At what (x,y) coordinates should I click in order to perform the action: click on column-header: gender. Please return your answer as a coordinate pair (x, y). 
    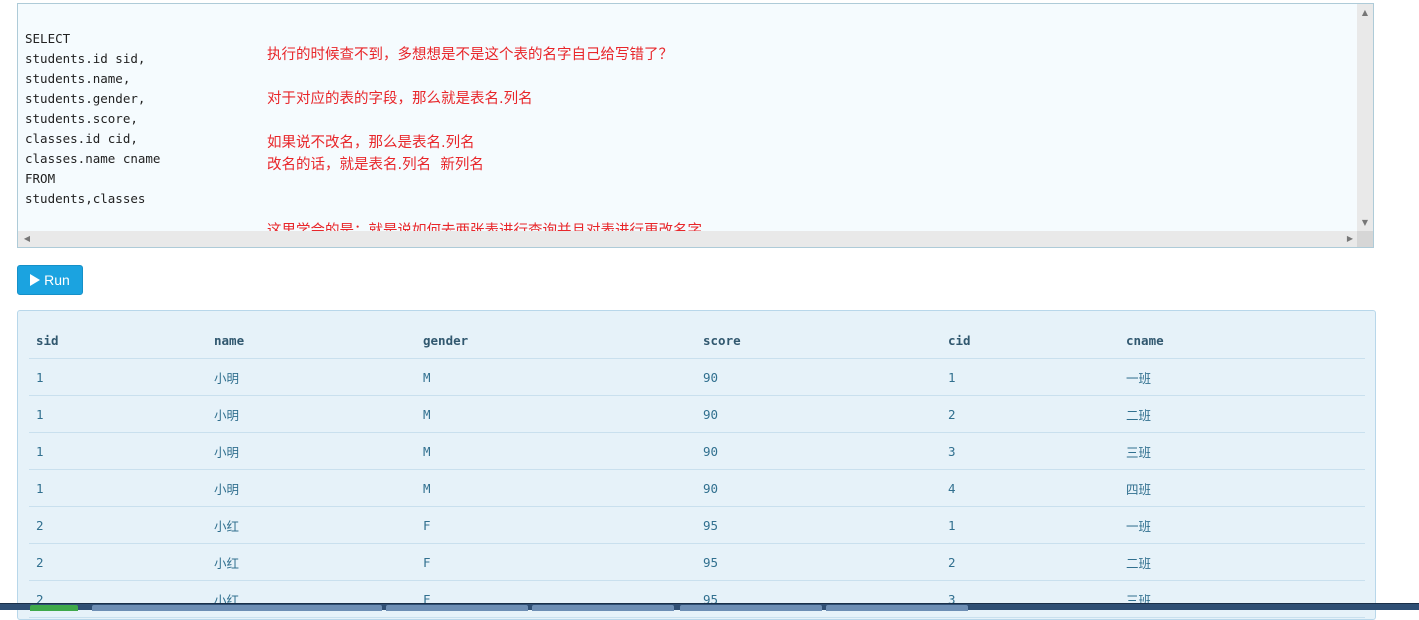
    Looking at the image, I should click on (556, 340).